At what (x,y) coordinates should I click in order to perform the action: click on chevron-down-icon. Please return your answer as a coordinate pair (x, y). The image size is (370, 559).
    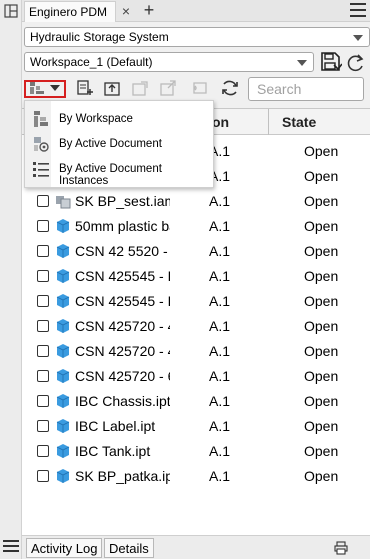
    Looking at the image, I should click on (302, 63).